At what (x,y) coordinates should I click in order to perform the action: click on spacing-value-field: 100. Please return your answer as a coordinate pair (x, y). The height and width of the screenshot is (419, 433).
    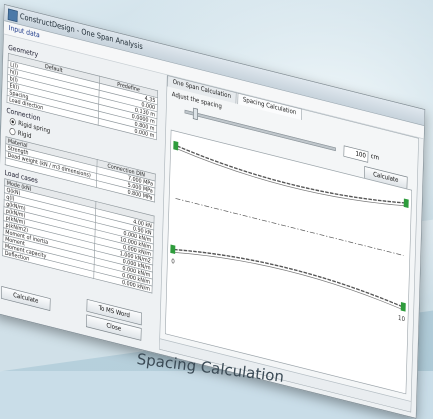
    Looking at the image, I should click on (356, 154).